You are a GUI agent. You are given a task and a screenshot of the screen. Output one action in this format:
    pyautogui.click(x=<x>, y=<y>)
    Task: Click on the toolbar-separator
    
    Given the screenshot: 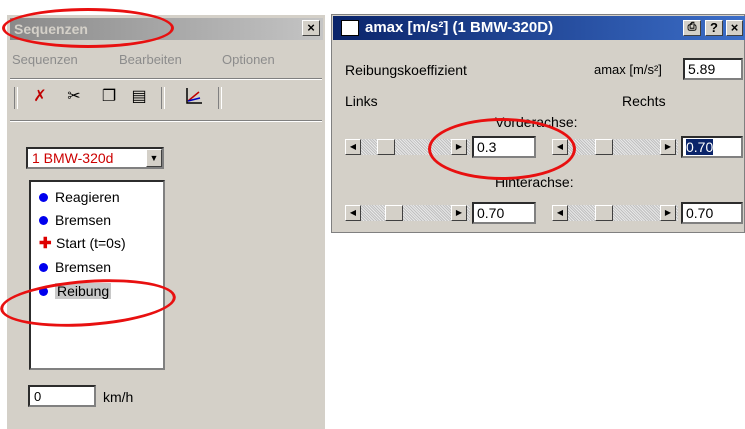 What is the action you would take?
    pyautogui.click(x=163, y=98)
    